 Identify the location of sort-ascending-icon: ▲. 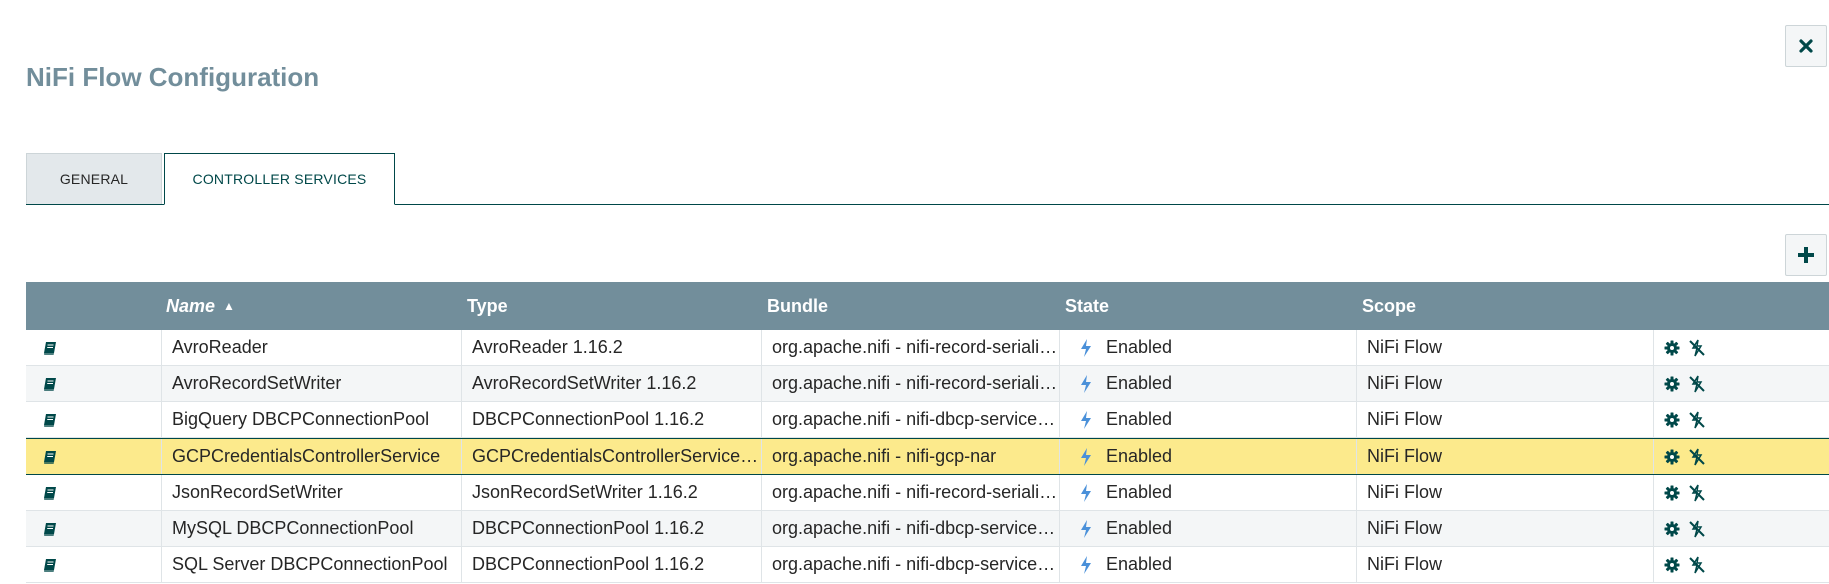
(229, 306).